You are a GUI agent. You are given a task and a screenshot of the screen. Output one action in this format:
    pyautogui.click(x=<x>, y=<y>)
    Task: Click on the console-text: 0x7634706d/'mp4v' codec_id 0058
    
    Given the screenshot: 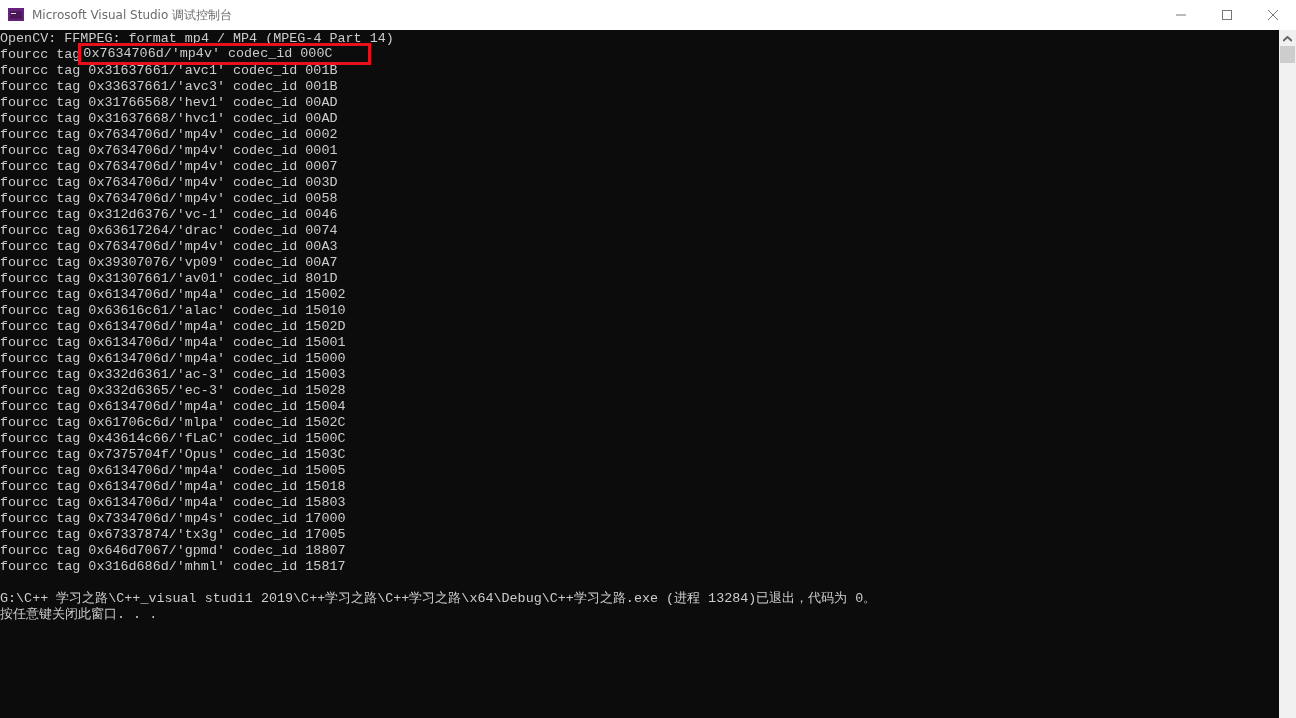 What is the action you would take?
    pyautogui.click(x=213, y=199)
    